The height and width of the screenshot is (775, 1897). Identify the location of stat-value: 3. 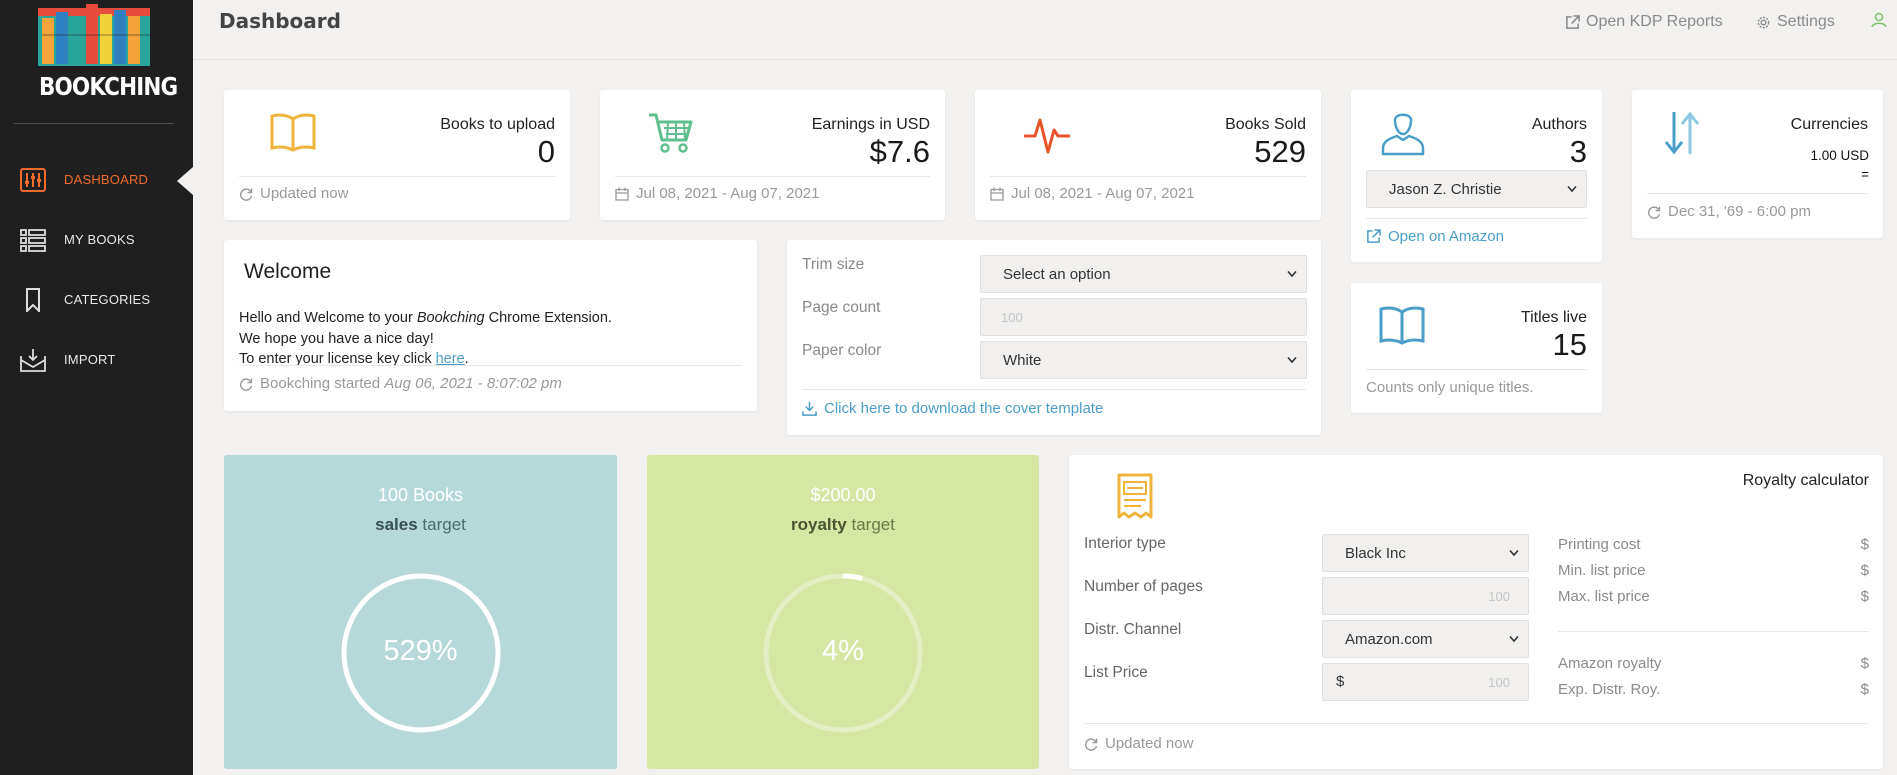
(1578, 151).